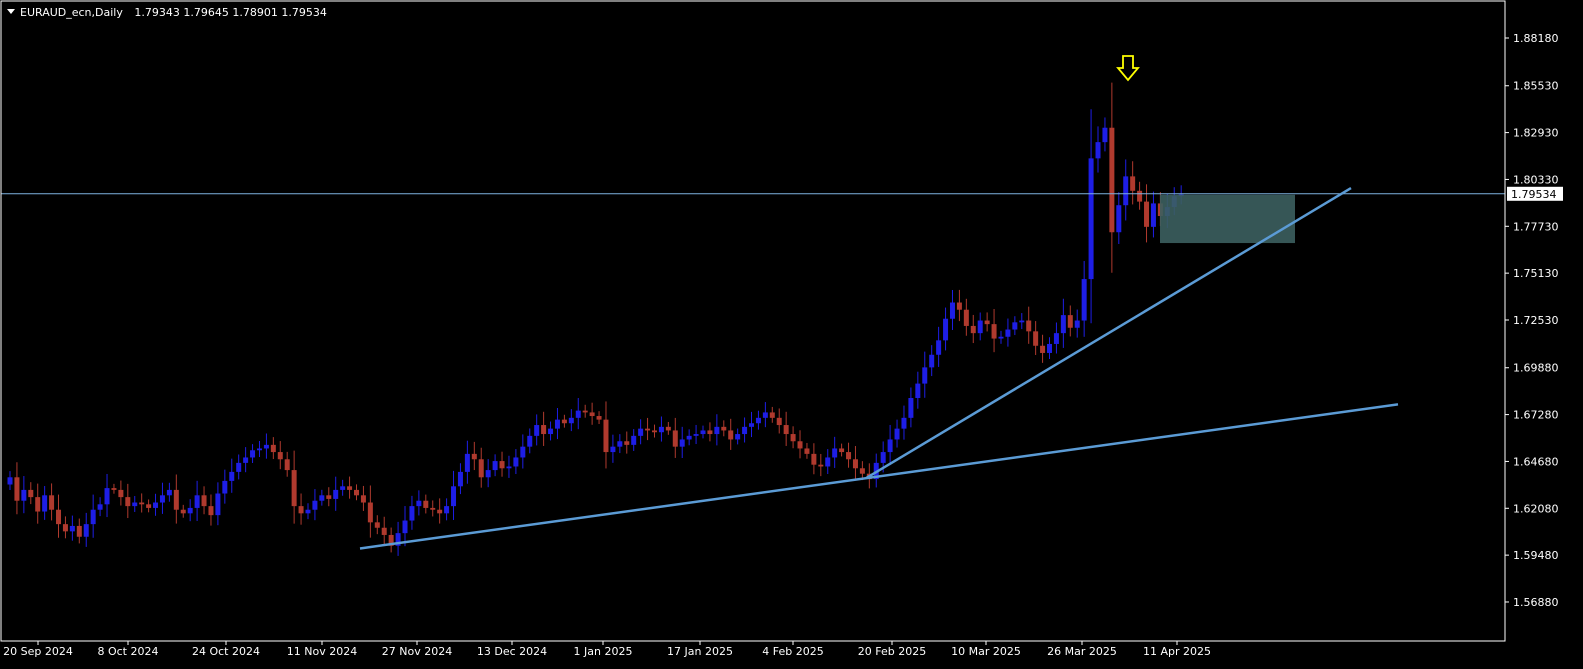  I want to click on price-tick-label: 1.77730, so click(1536, 226).